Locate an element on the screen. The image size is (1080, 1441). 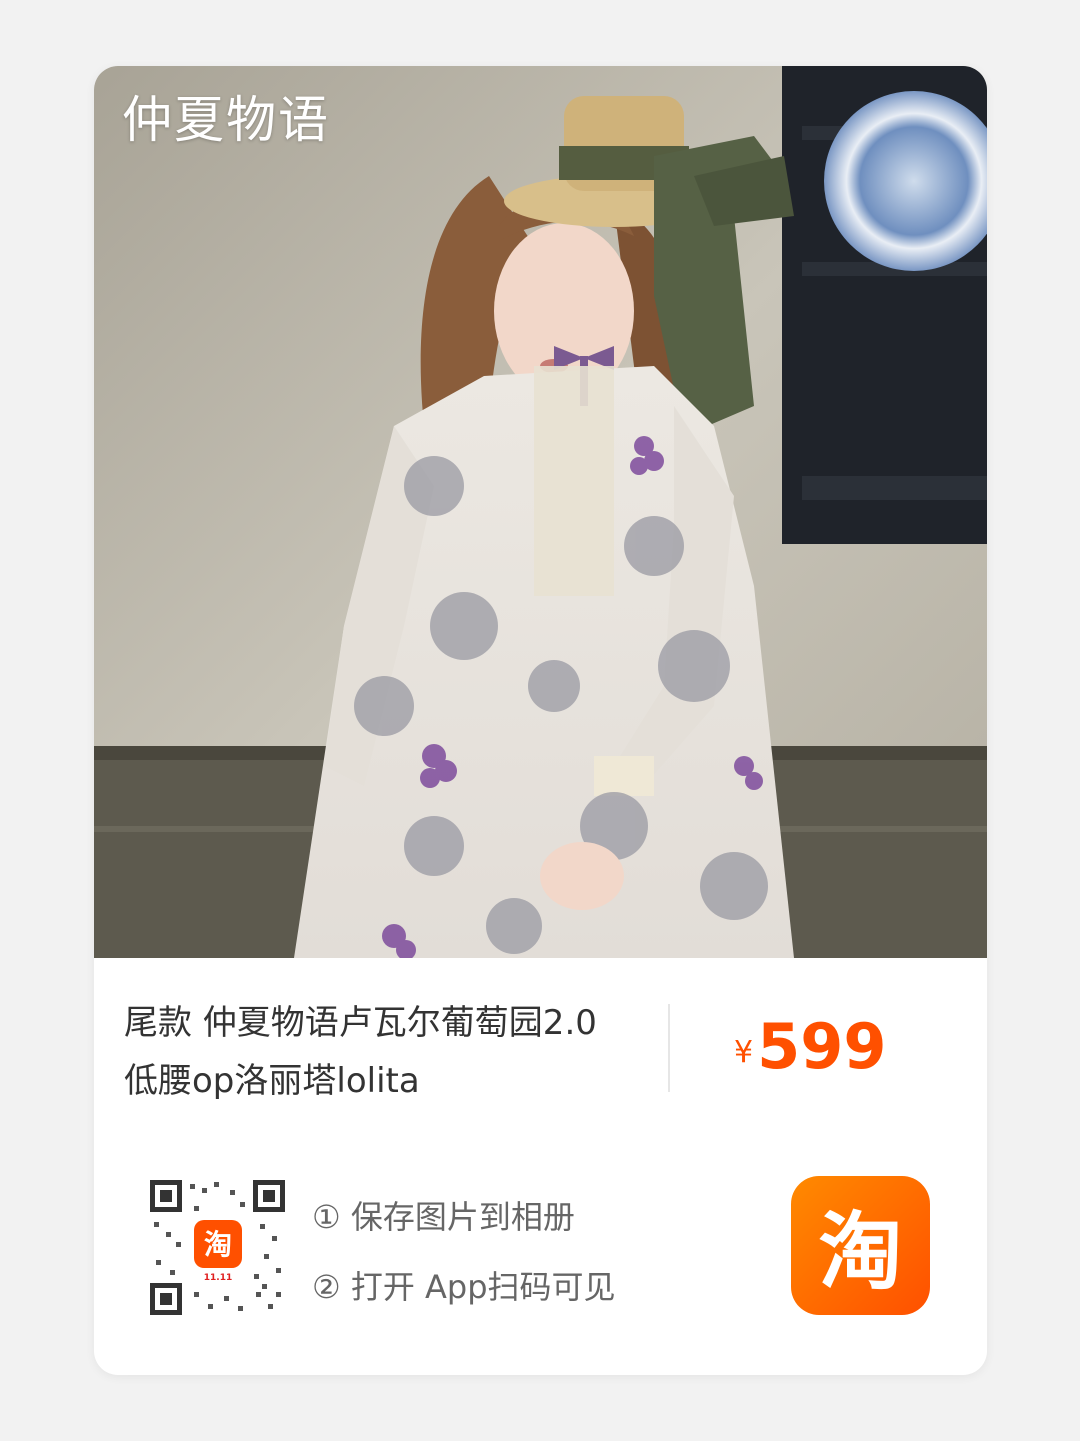
qr-code-icon: 淘 11.11 is located at coordinates (217, 1247).